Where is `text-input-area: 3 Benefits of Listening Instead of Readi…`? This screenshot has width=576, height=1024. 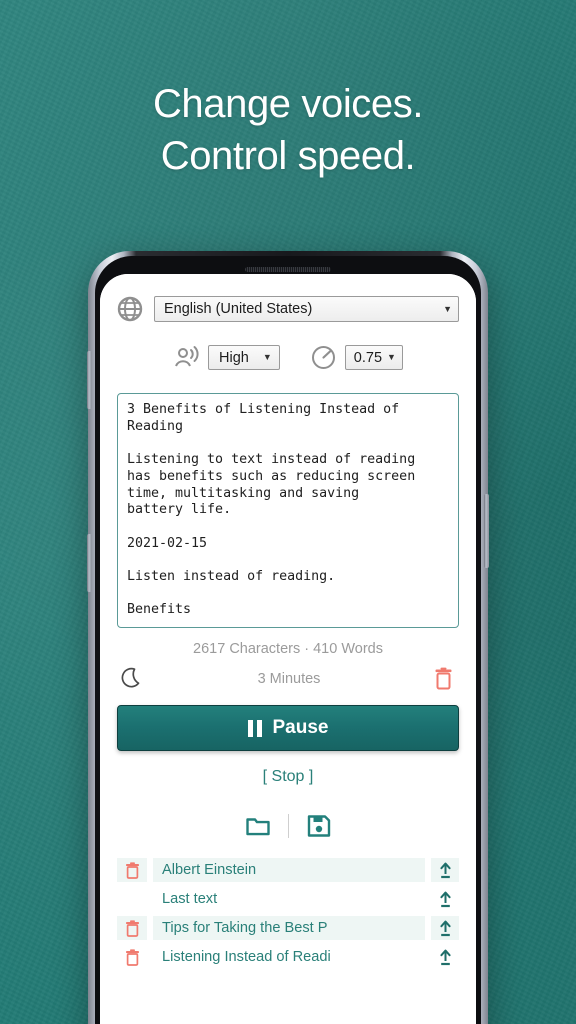
text-input-area: 3 Benefits of Listening Instead of Readi… is located at coordinates (288, 510).